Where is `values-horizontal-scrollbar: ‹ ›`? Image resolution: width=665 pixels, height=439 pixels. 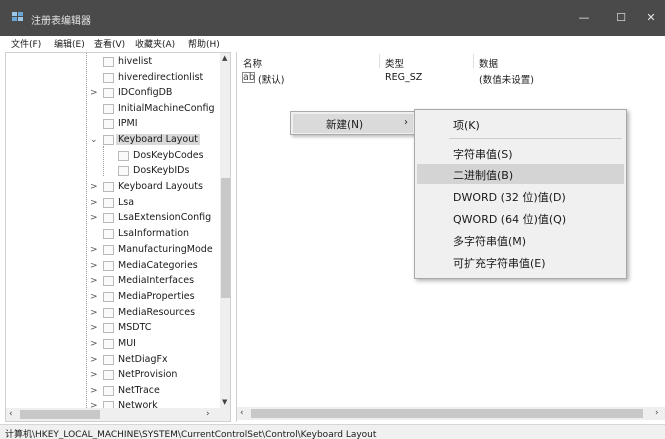 values-horizontal-scrollbar: ‹ › is located at coordinates (451, 413).